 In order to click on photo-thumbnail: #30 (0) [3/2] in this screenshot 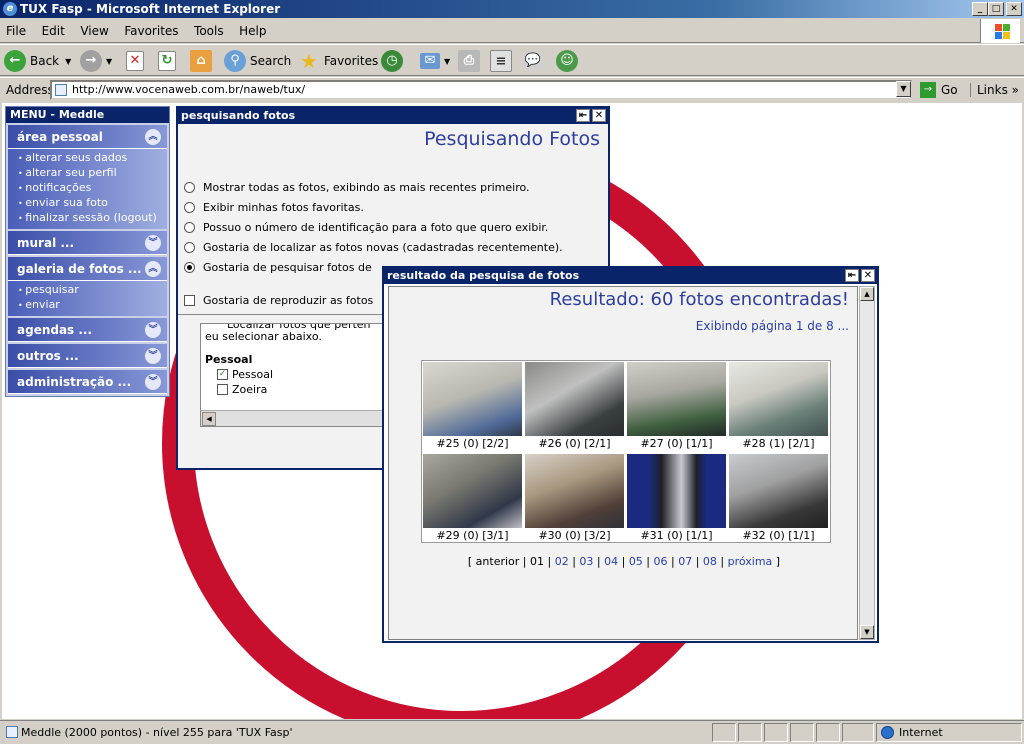, I will do `click(574, 498)`.